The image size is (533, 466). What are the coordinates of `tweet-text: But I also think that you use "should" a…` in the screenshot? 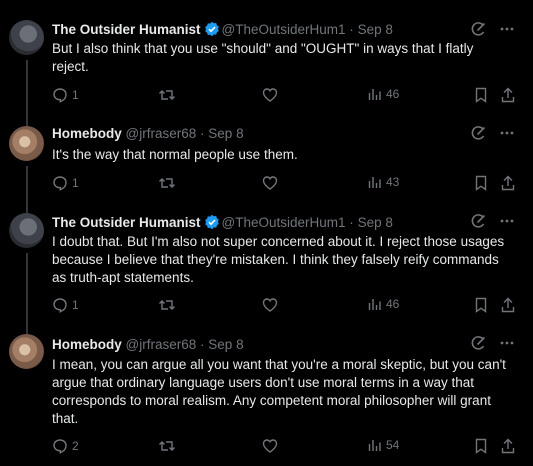 It's located at (263, 57).